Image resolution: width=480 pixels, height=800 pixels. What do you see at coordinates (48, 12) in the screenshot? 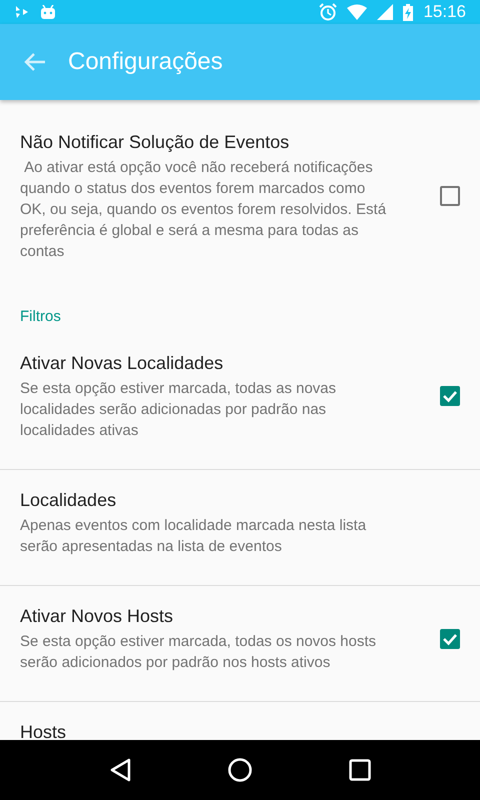
I see `android-icon` at bounding box center [48, 12].